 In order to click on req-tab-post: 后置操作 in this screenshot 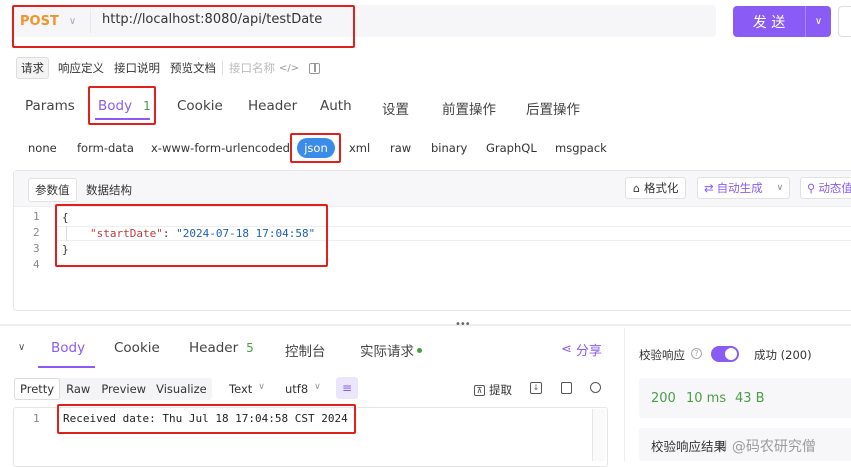, I will do `click(553, 108)`.